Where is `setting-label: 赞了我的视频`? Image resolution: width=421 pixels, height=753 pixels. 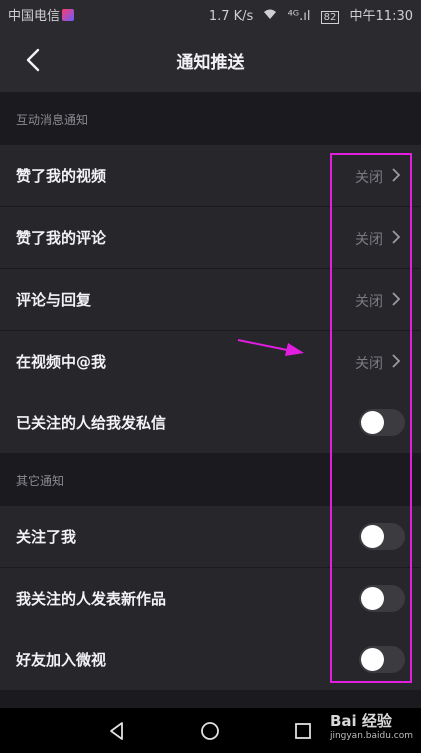 setting-label: 赞了我的视频 is located at coordinates (61, 176).